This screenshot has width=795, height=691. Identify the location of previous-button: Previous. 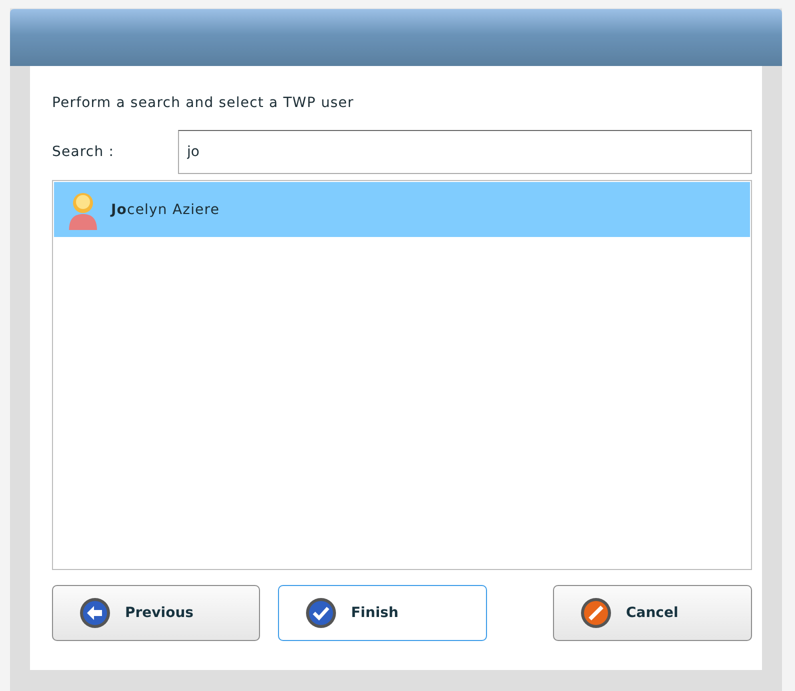
(156, 613).